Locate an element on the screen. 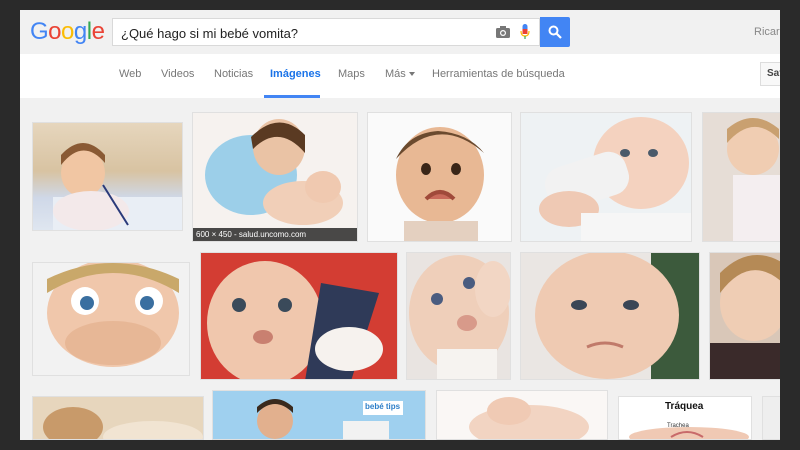 The width and height of the screenshot is (800, 450). image-result: bebé tips is located at coordinates (319, 415).